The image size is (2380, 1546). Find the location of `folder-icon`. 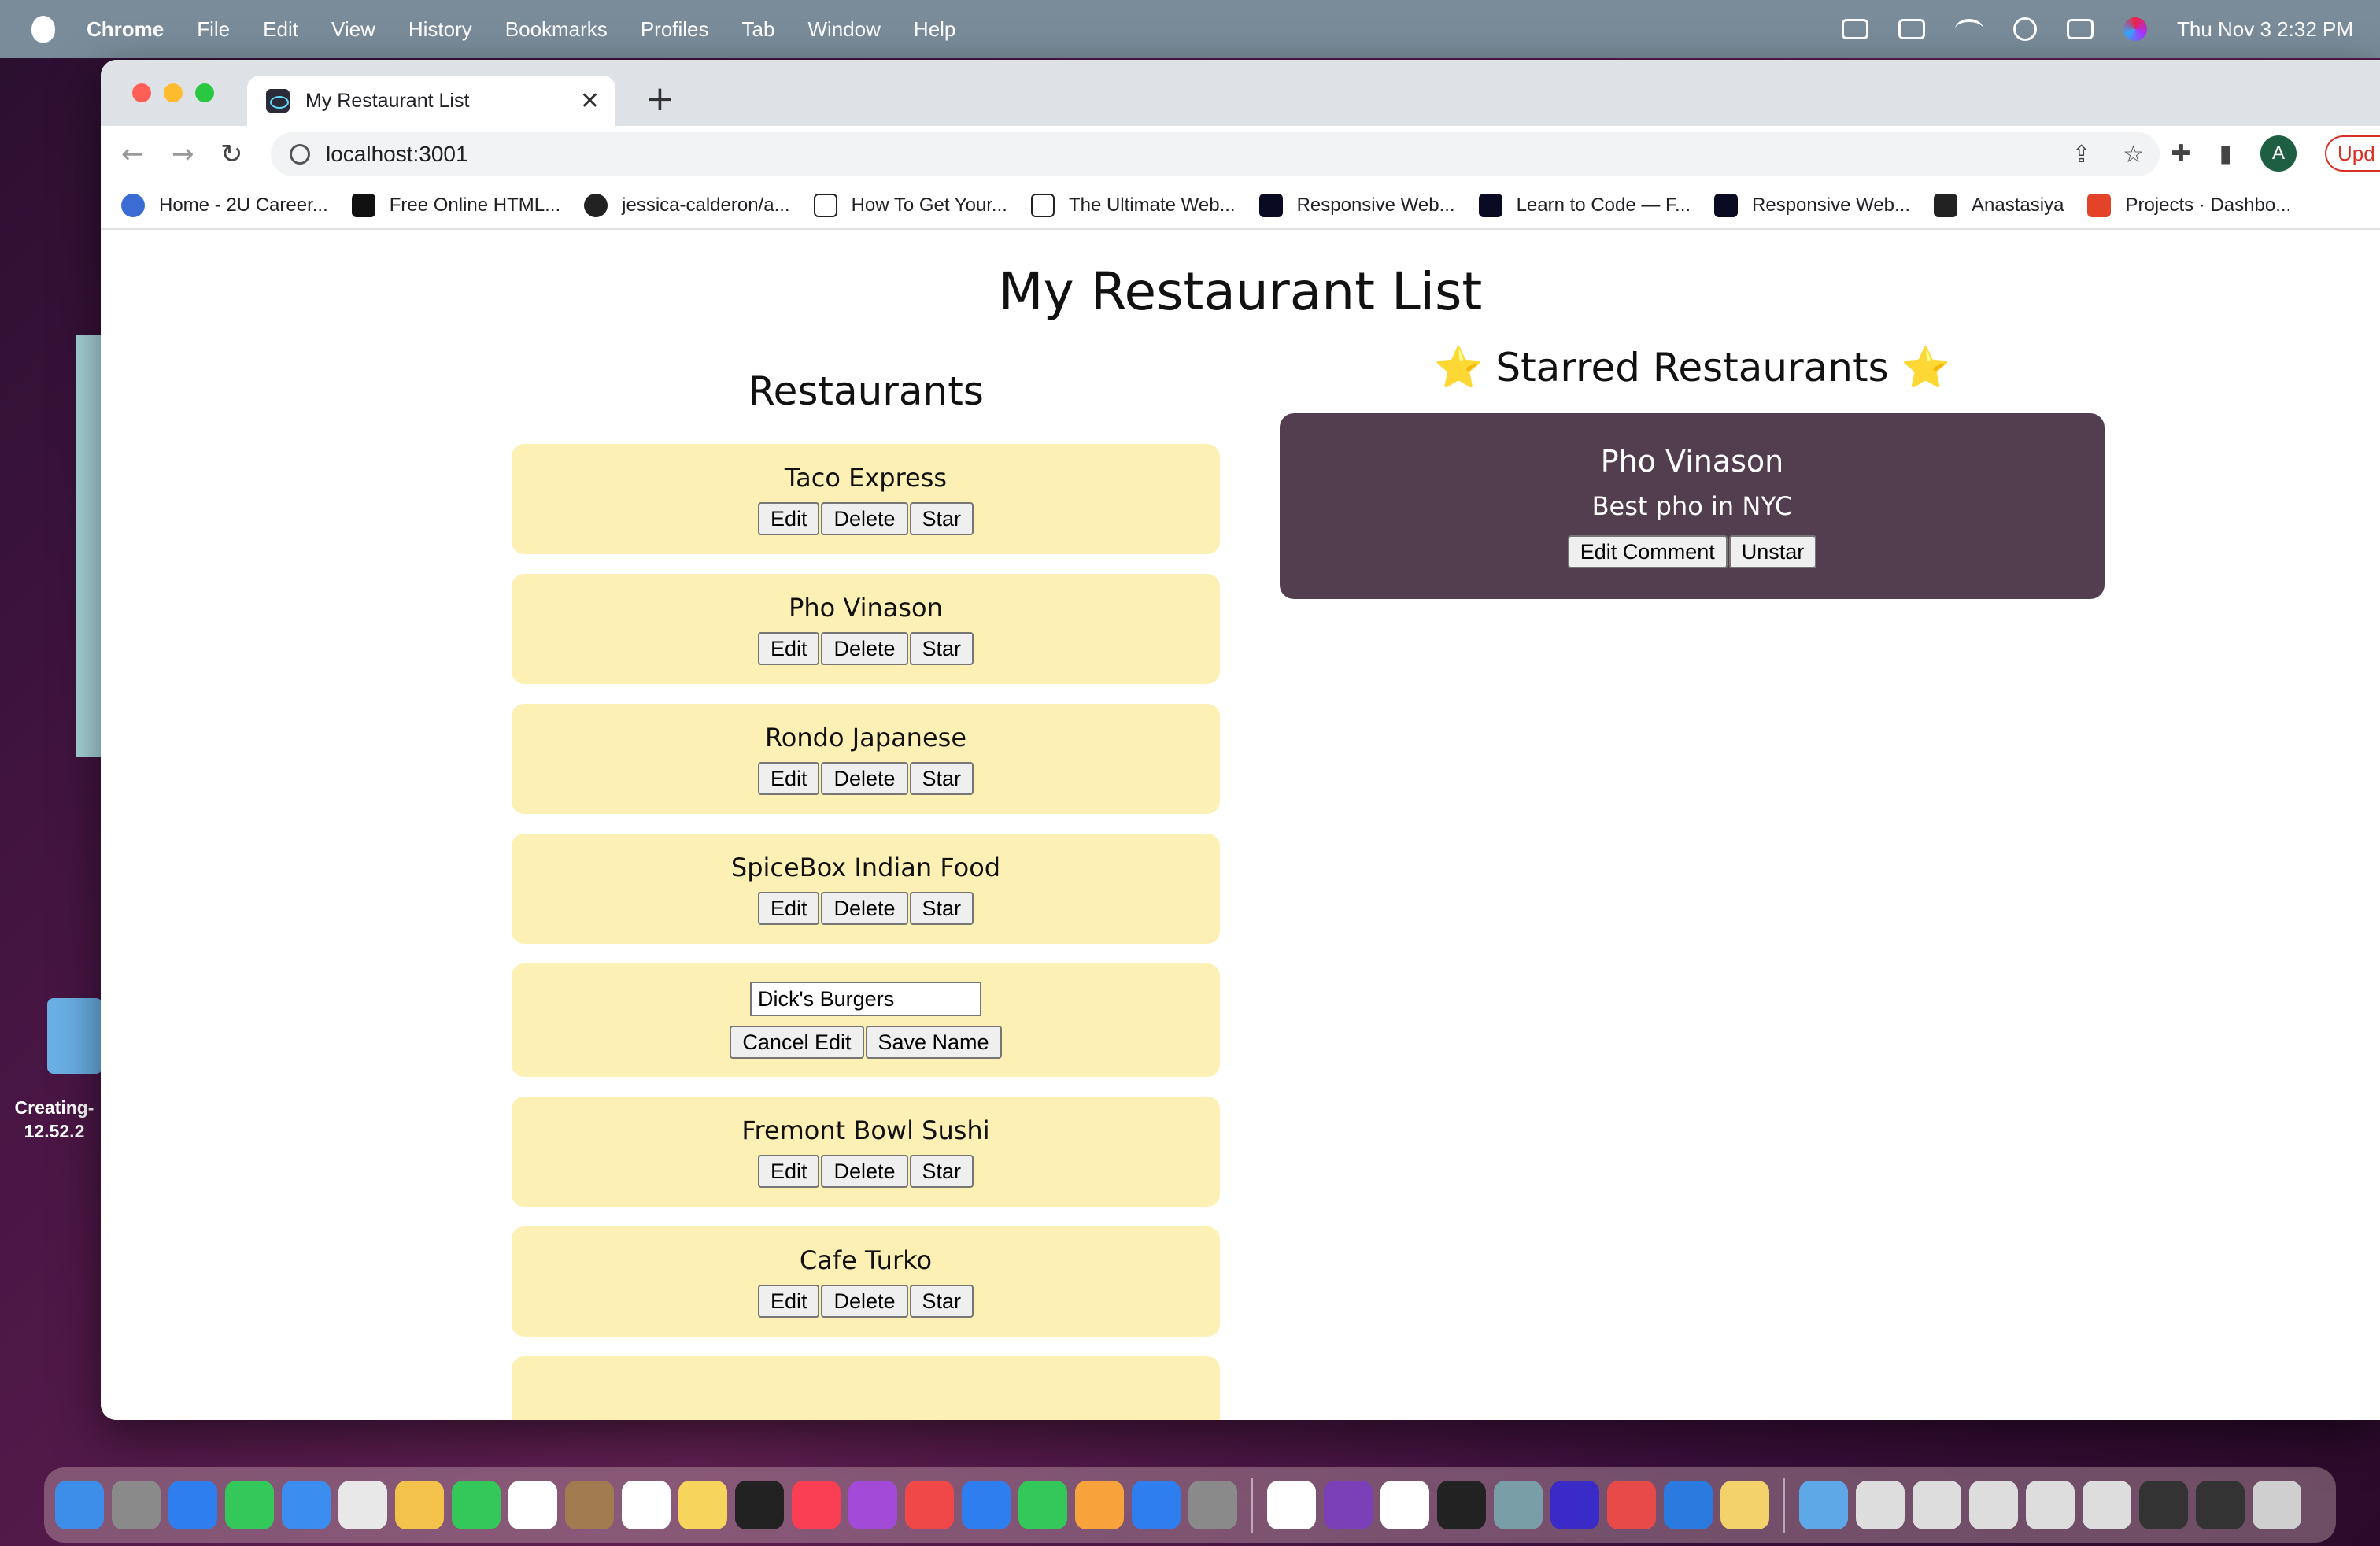

folder-icon is located at coordinates (1824, 1505).